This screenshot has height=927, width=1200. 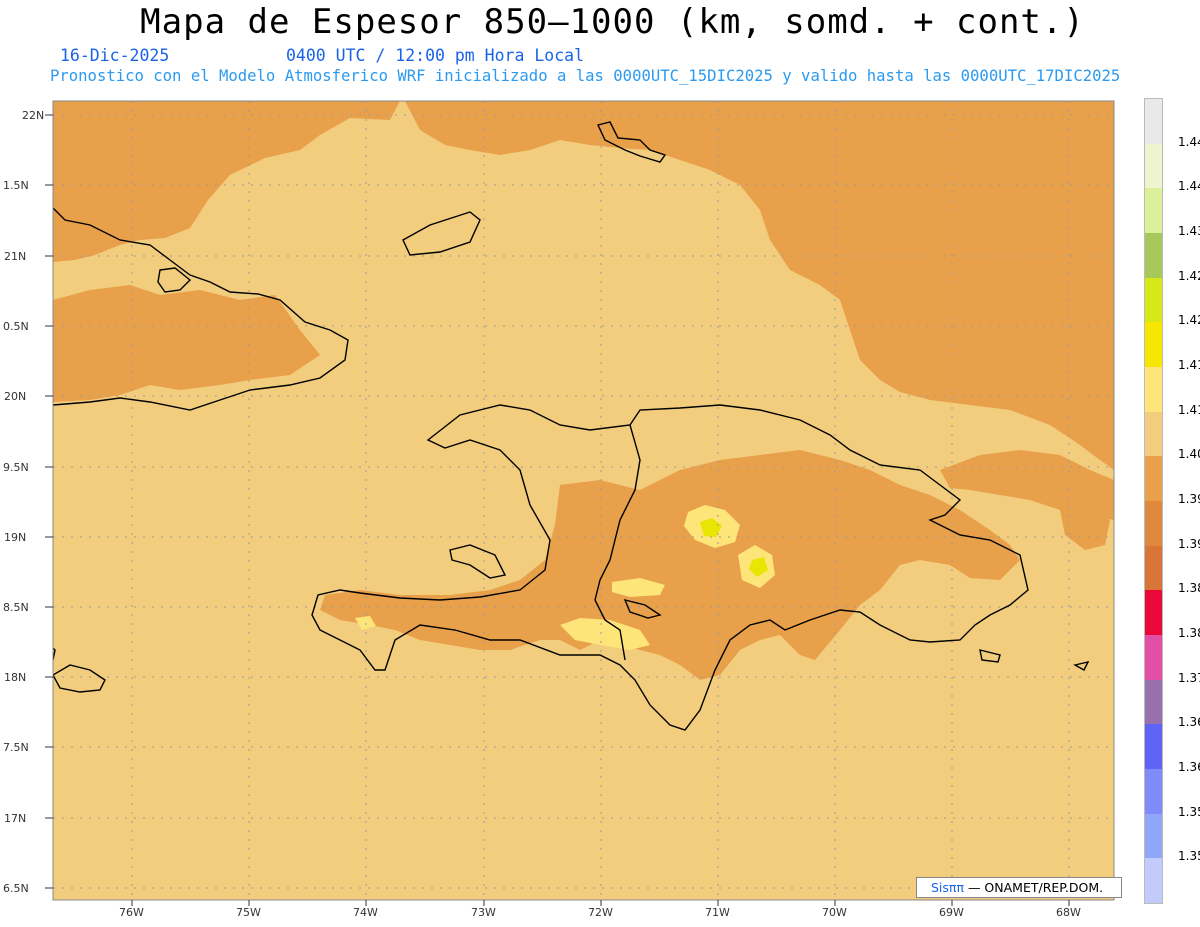 What do you see at coordinates (1189, 454) in the screenshot?
I see `colorbar-level-label: 1.404` at bounding box center [1189, 454].